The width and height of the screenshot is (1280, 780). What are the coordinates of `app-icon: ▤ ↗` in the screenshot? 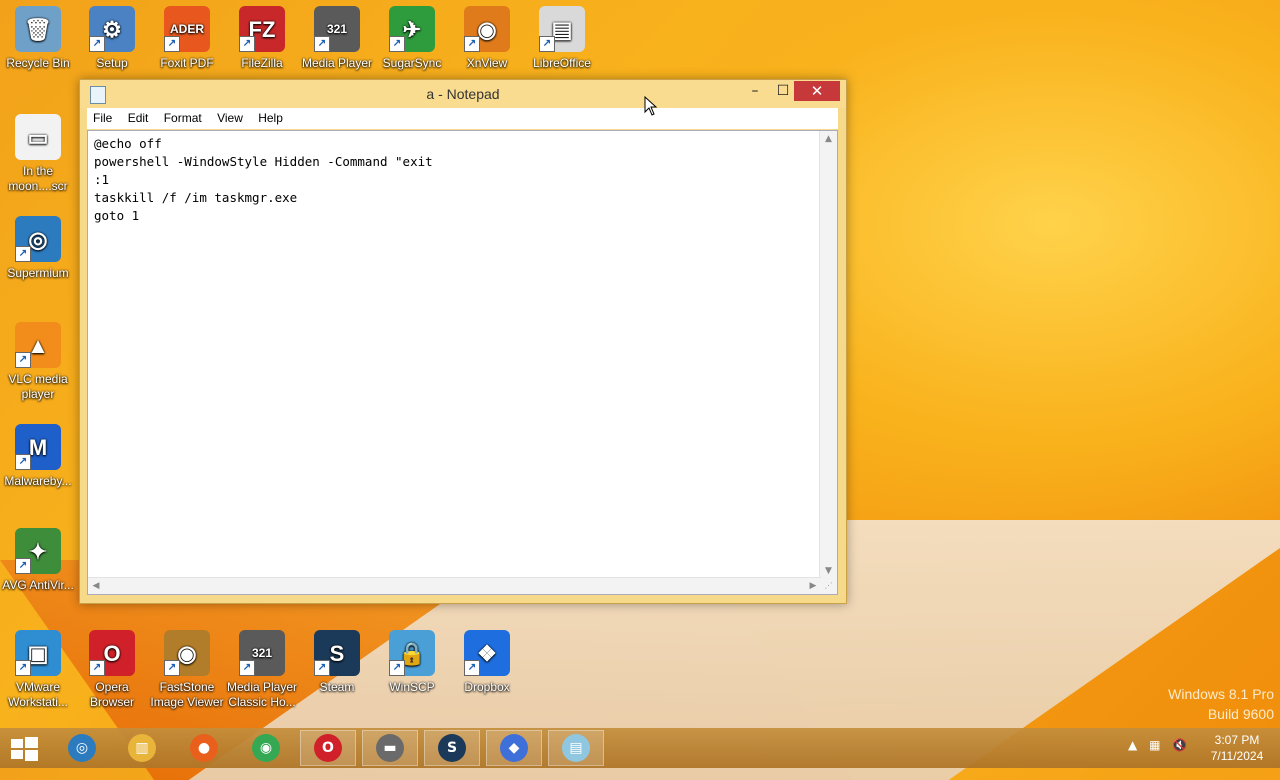 It's located at (562, 29).